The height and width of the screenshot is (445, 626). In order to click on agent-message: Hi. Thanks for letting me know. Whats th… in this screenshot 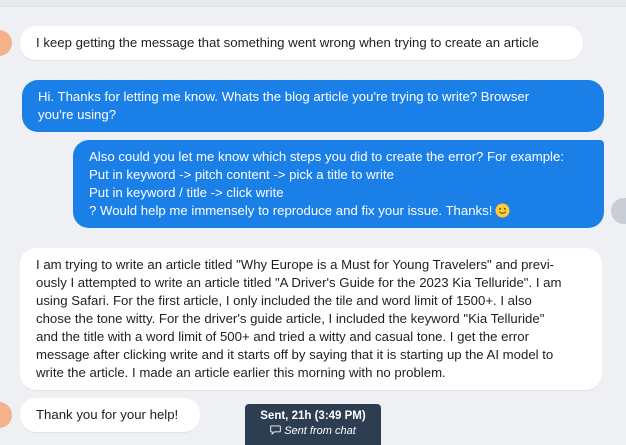, I will do `click(313, 106)`.